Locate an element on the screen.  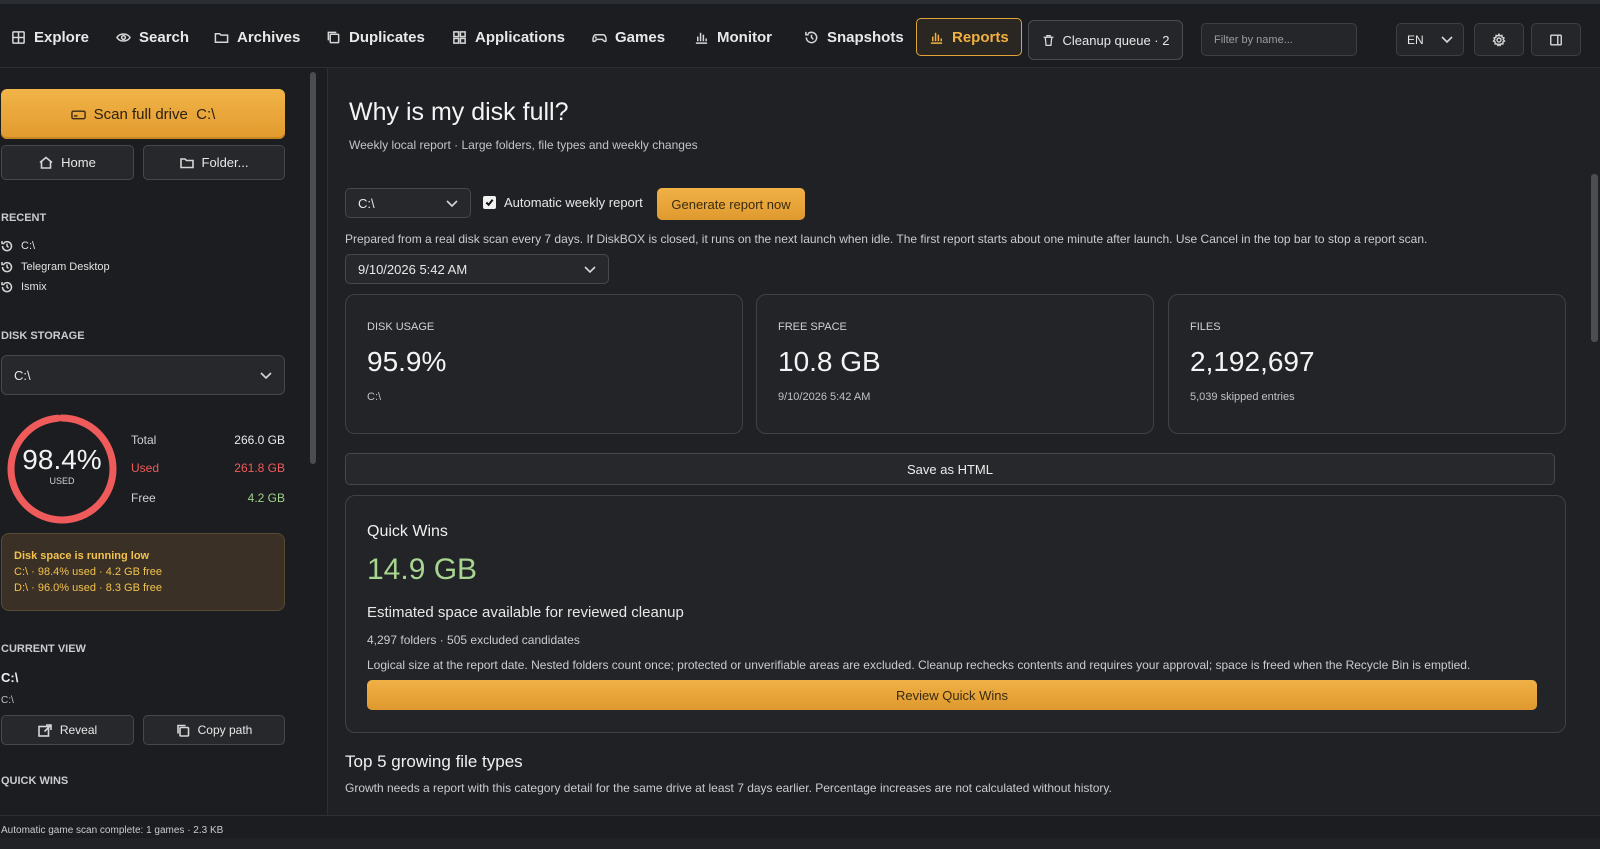
report-drive-value: C:\ is located at coordinates (366, 203).